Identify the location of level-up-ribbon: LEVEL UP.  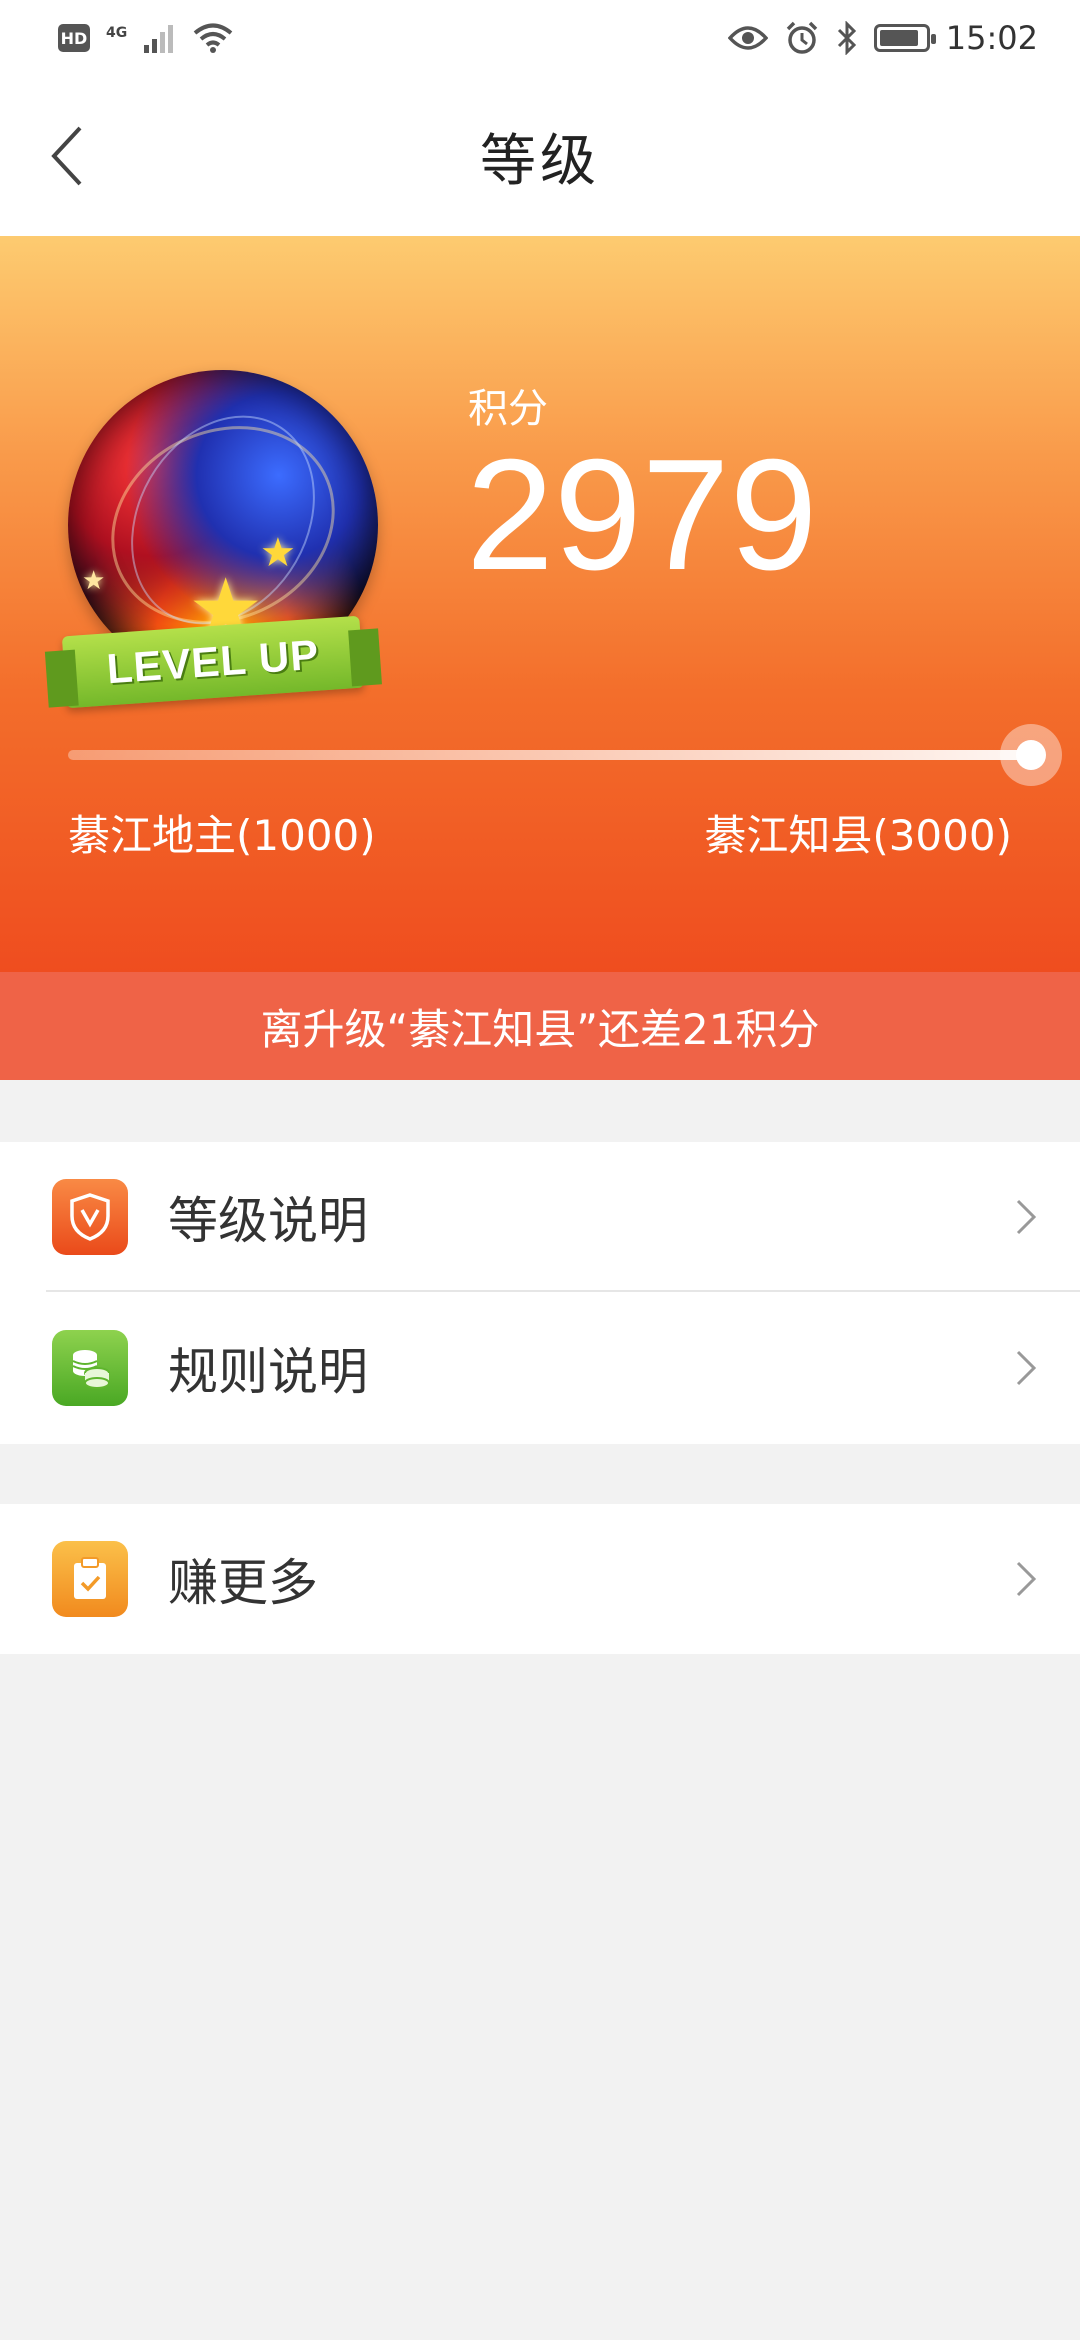
(213, 662).